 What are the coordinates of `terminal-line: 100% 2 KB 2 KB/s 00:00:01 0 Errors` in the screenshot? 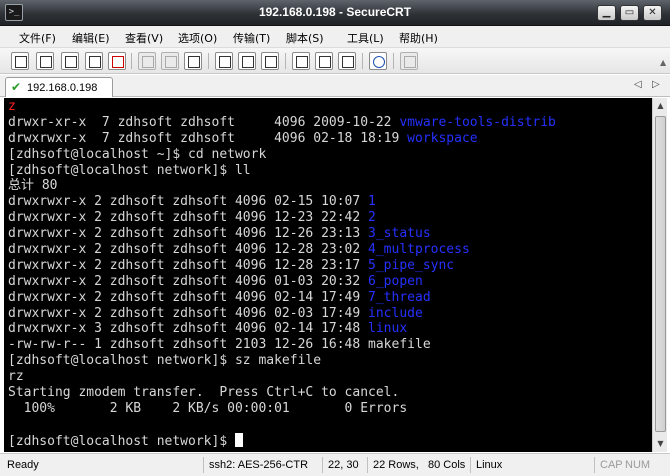 It's located at (330, 409).